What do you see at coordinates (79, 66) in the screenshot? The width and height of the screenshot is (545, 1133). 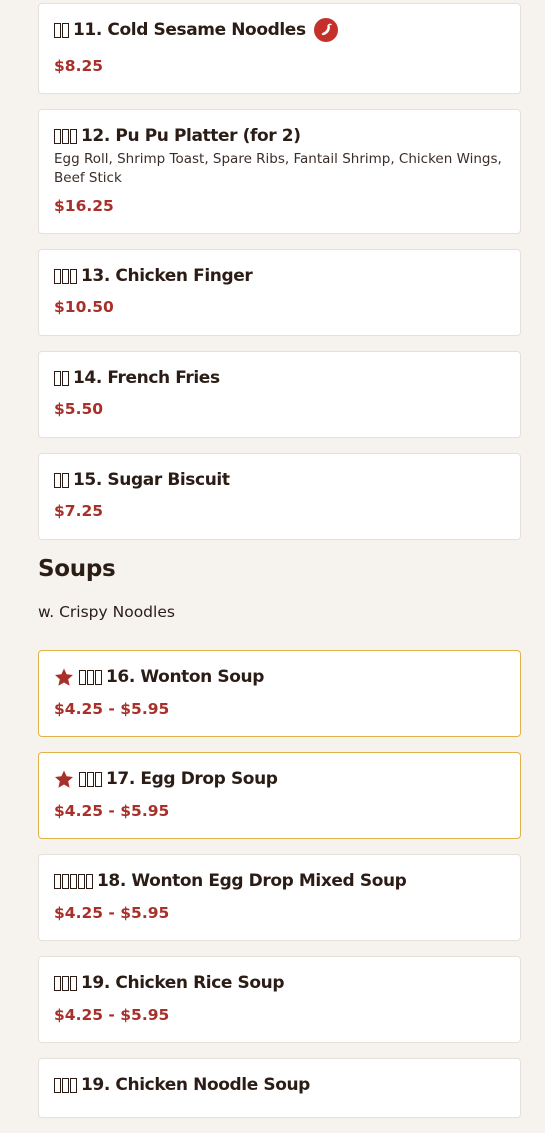 I see `item-price: $8.25` at bounding box center [79, 66].